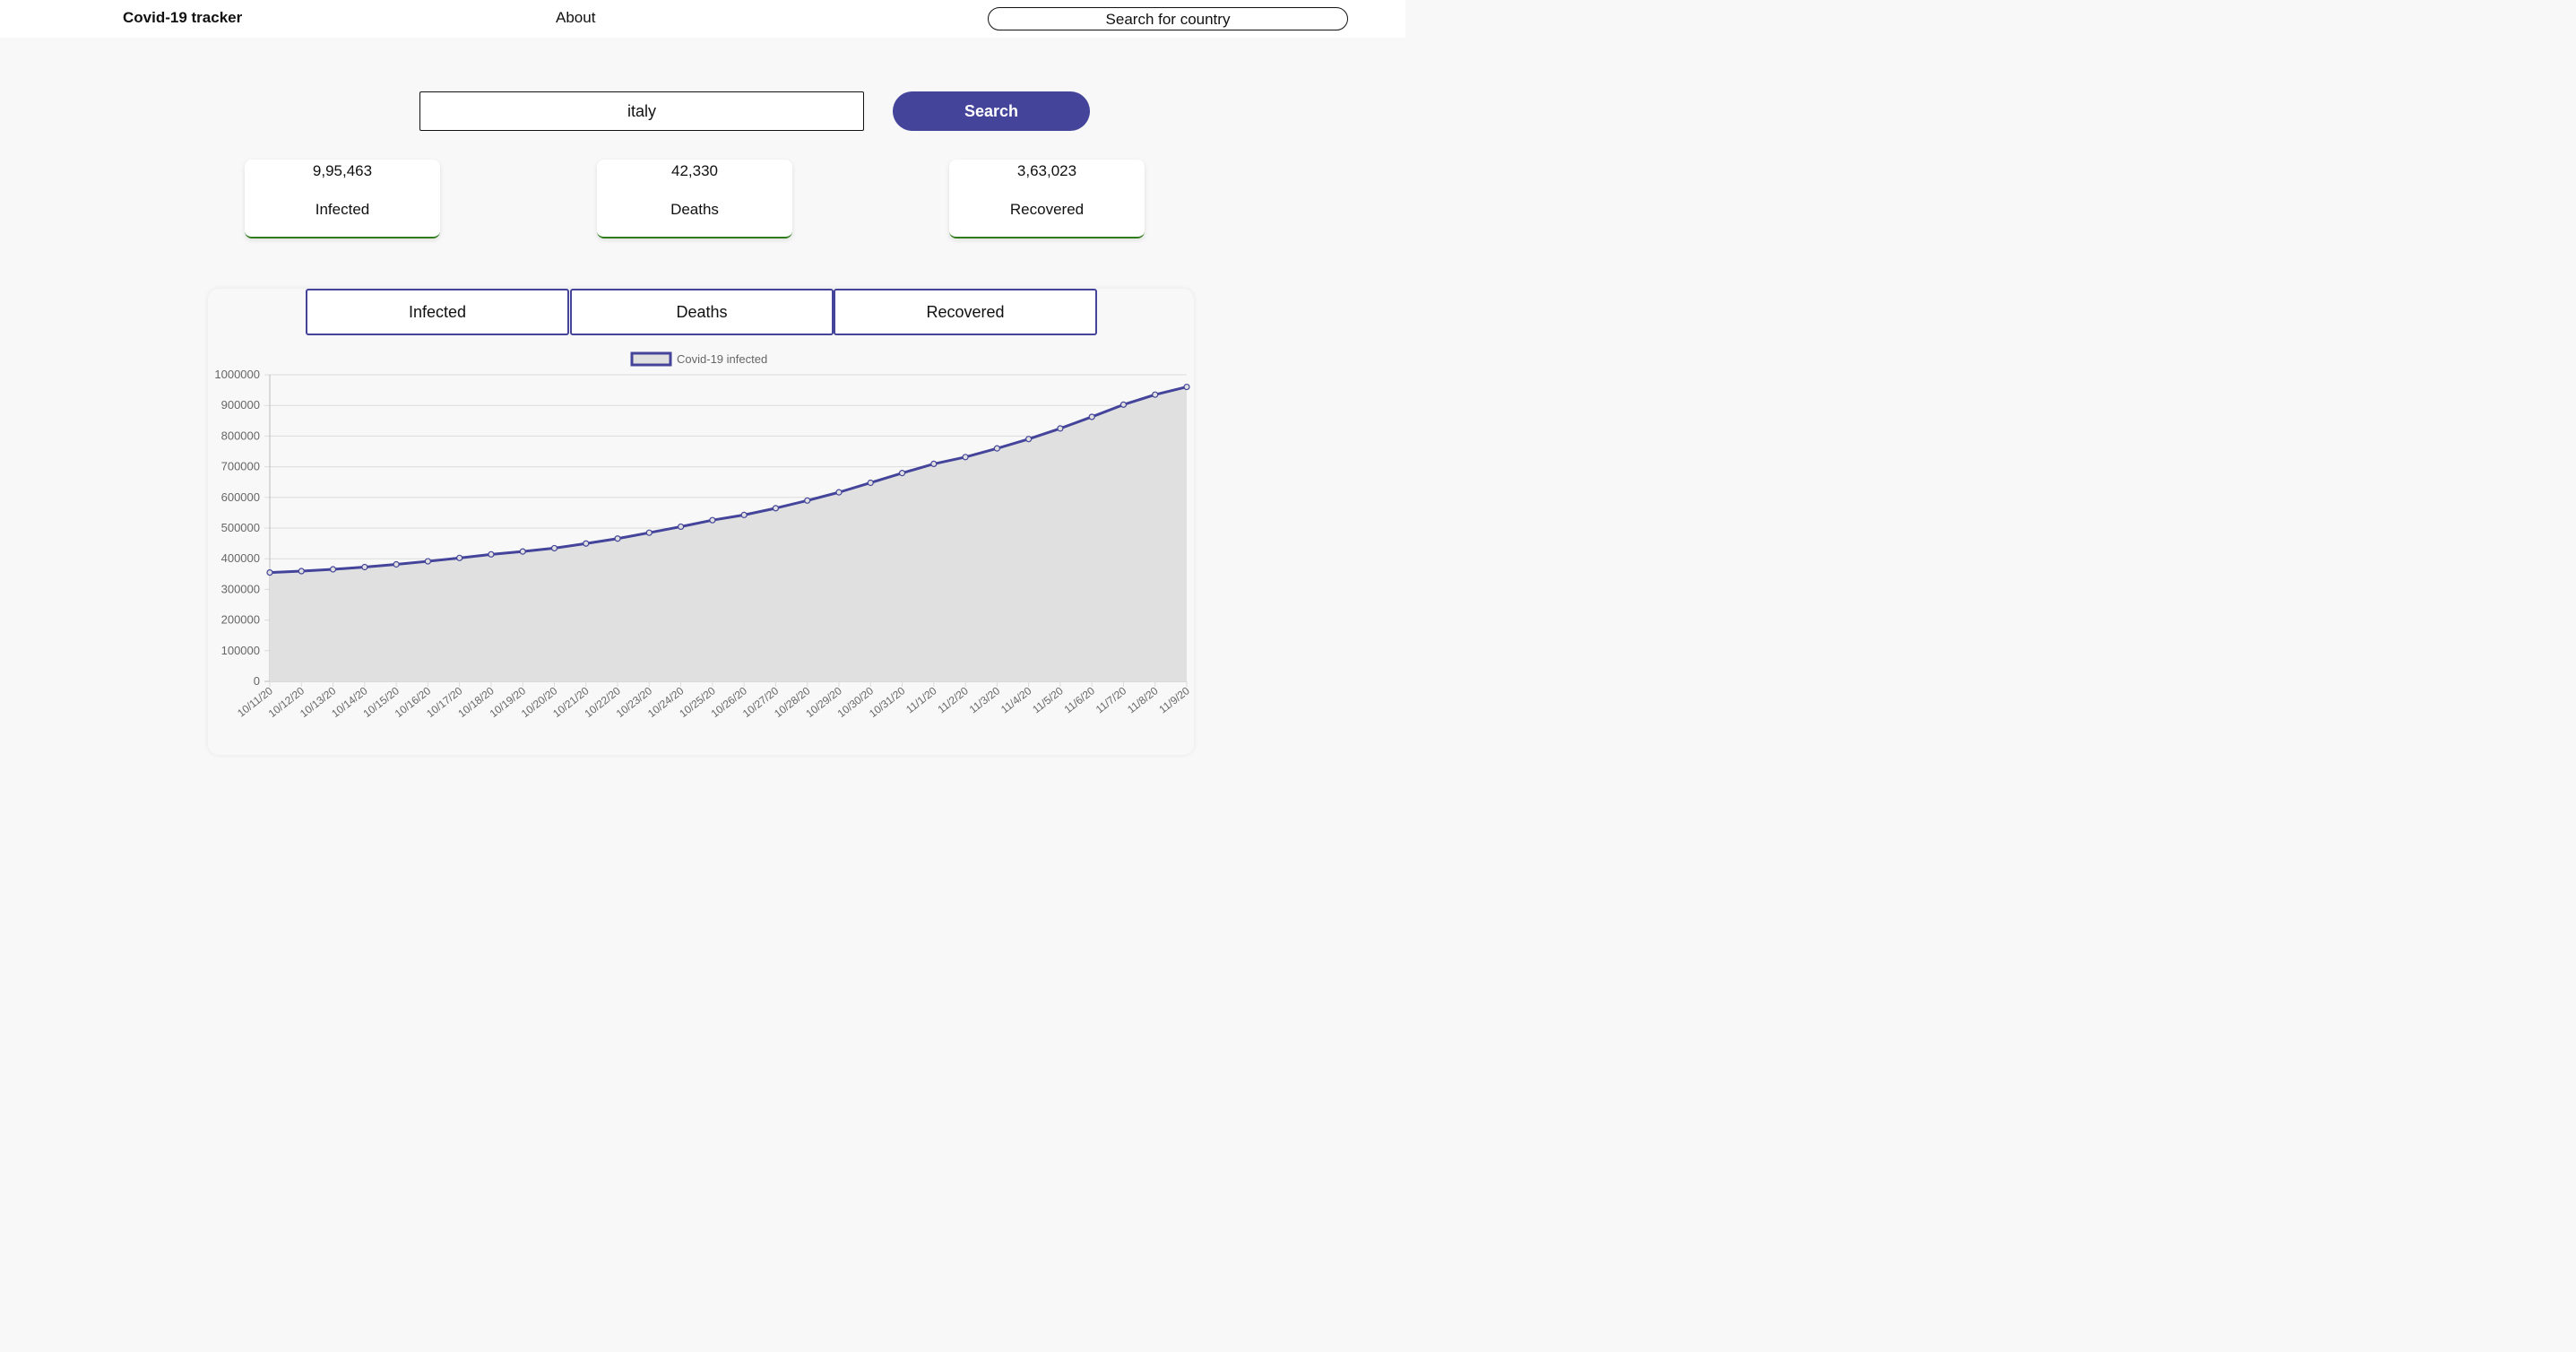  Describe the element at coordinates (240, 435) in the screenshot. I see `y-tick-label: 800000` at that location.